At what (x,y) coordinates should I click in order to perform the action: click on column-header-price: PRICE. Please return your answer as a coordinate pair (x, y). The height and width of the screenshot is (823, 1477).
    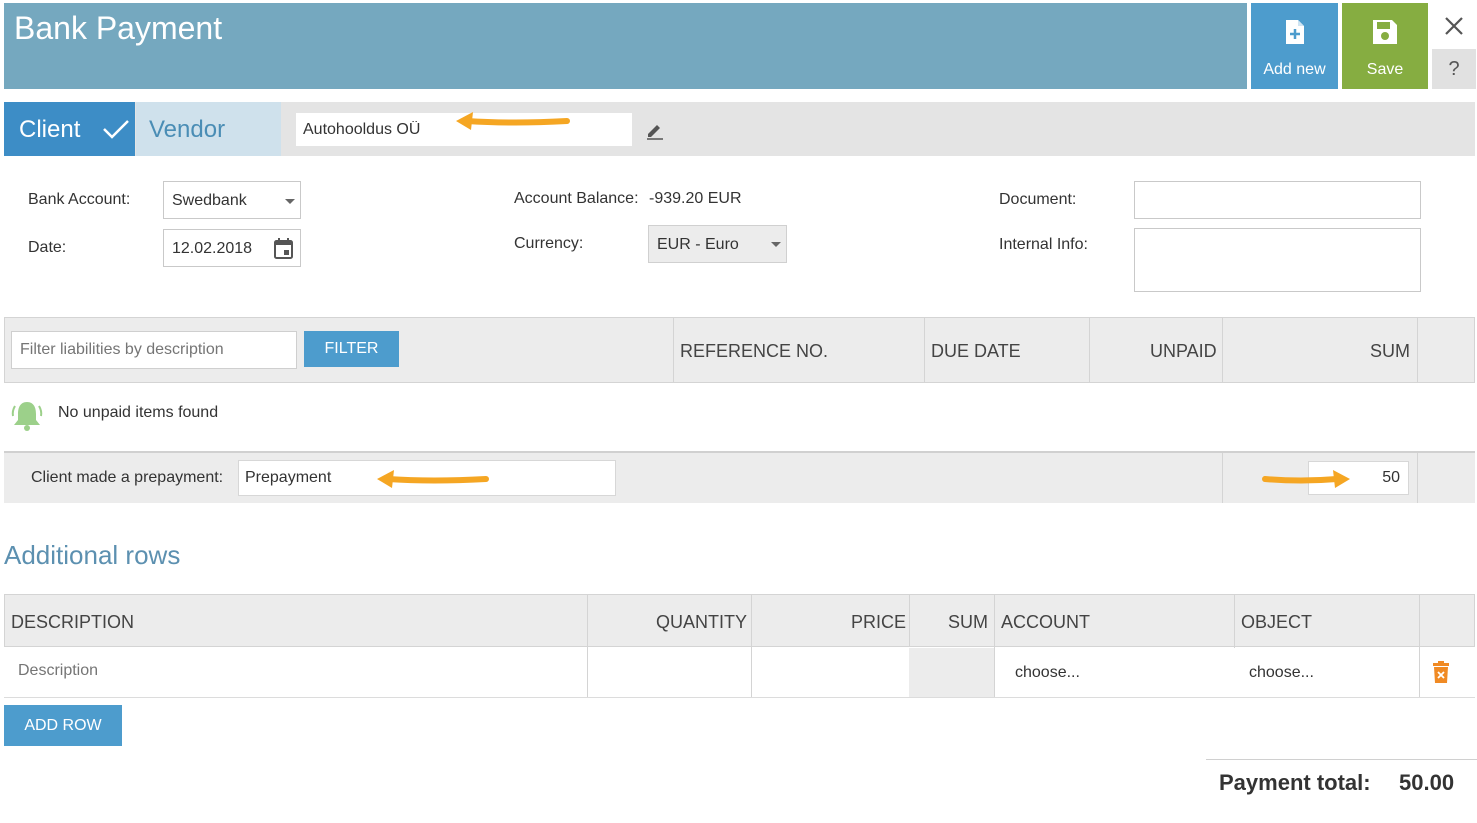
    Looking at the image, I should click on (879, 622).